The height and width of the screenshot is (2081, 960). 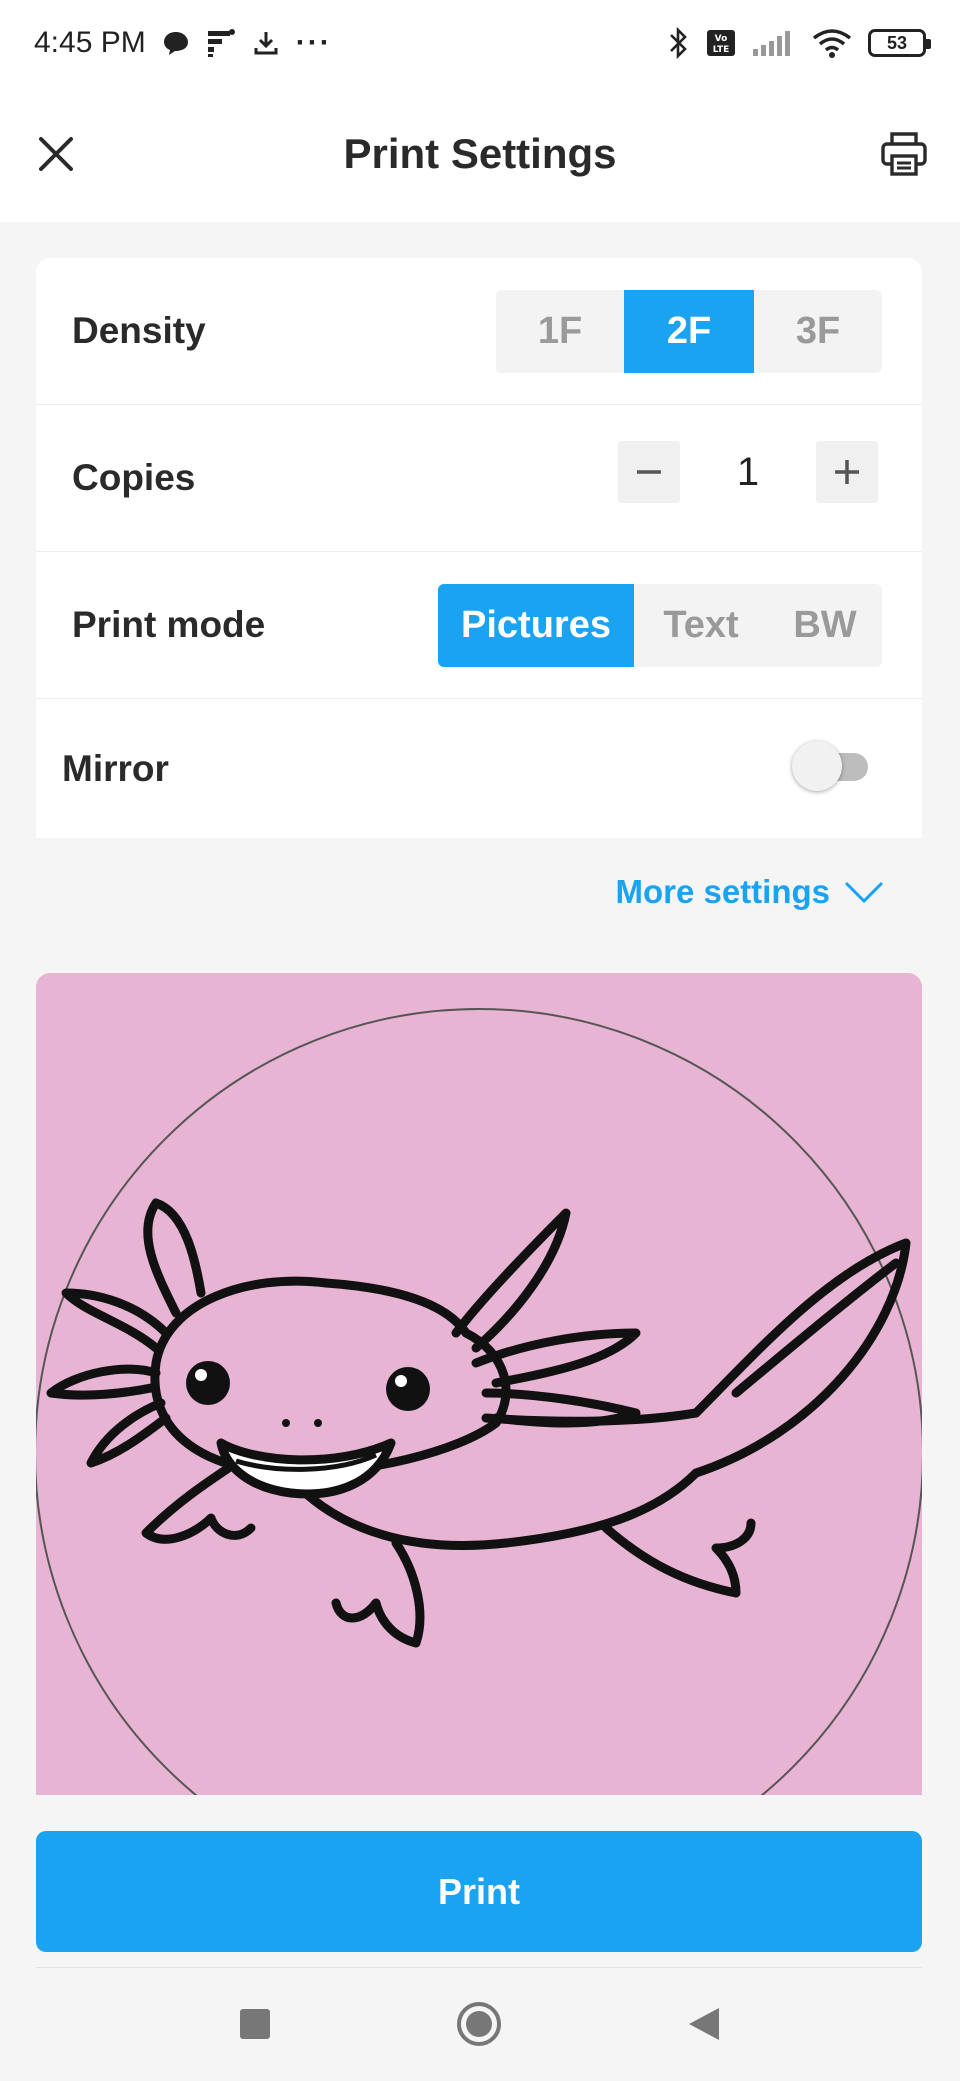 I want to click on status-left: 4:45 PM ···, so click(x=183, y=43).